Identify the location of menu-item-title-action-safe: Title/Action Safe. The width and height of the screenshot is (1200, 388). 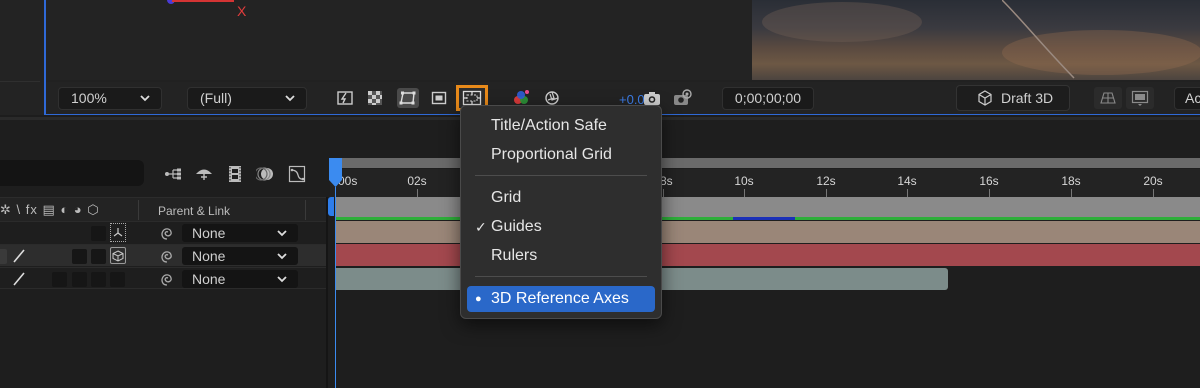
(561, 126).